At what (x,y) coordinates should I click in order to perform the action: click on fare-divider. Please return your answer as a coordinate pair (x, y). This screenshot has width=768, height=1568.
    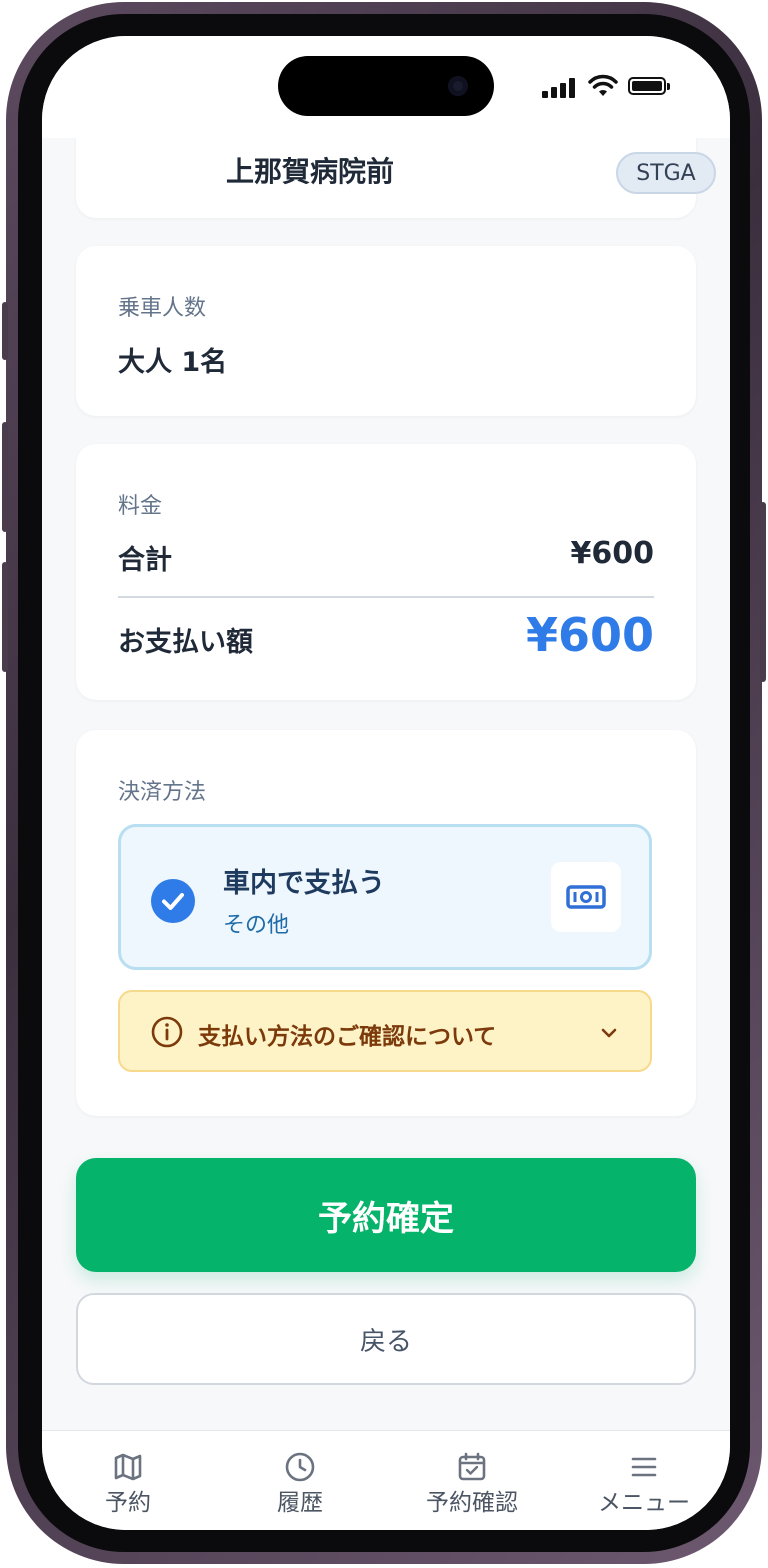
    Looking at the image, I should click on (386, 597).